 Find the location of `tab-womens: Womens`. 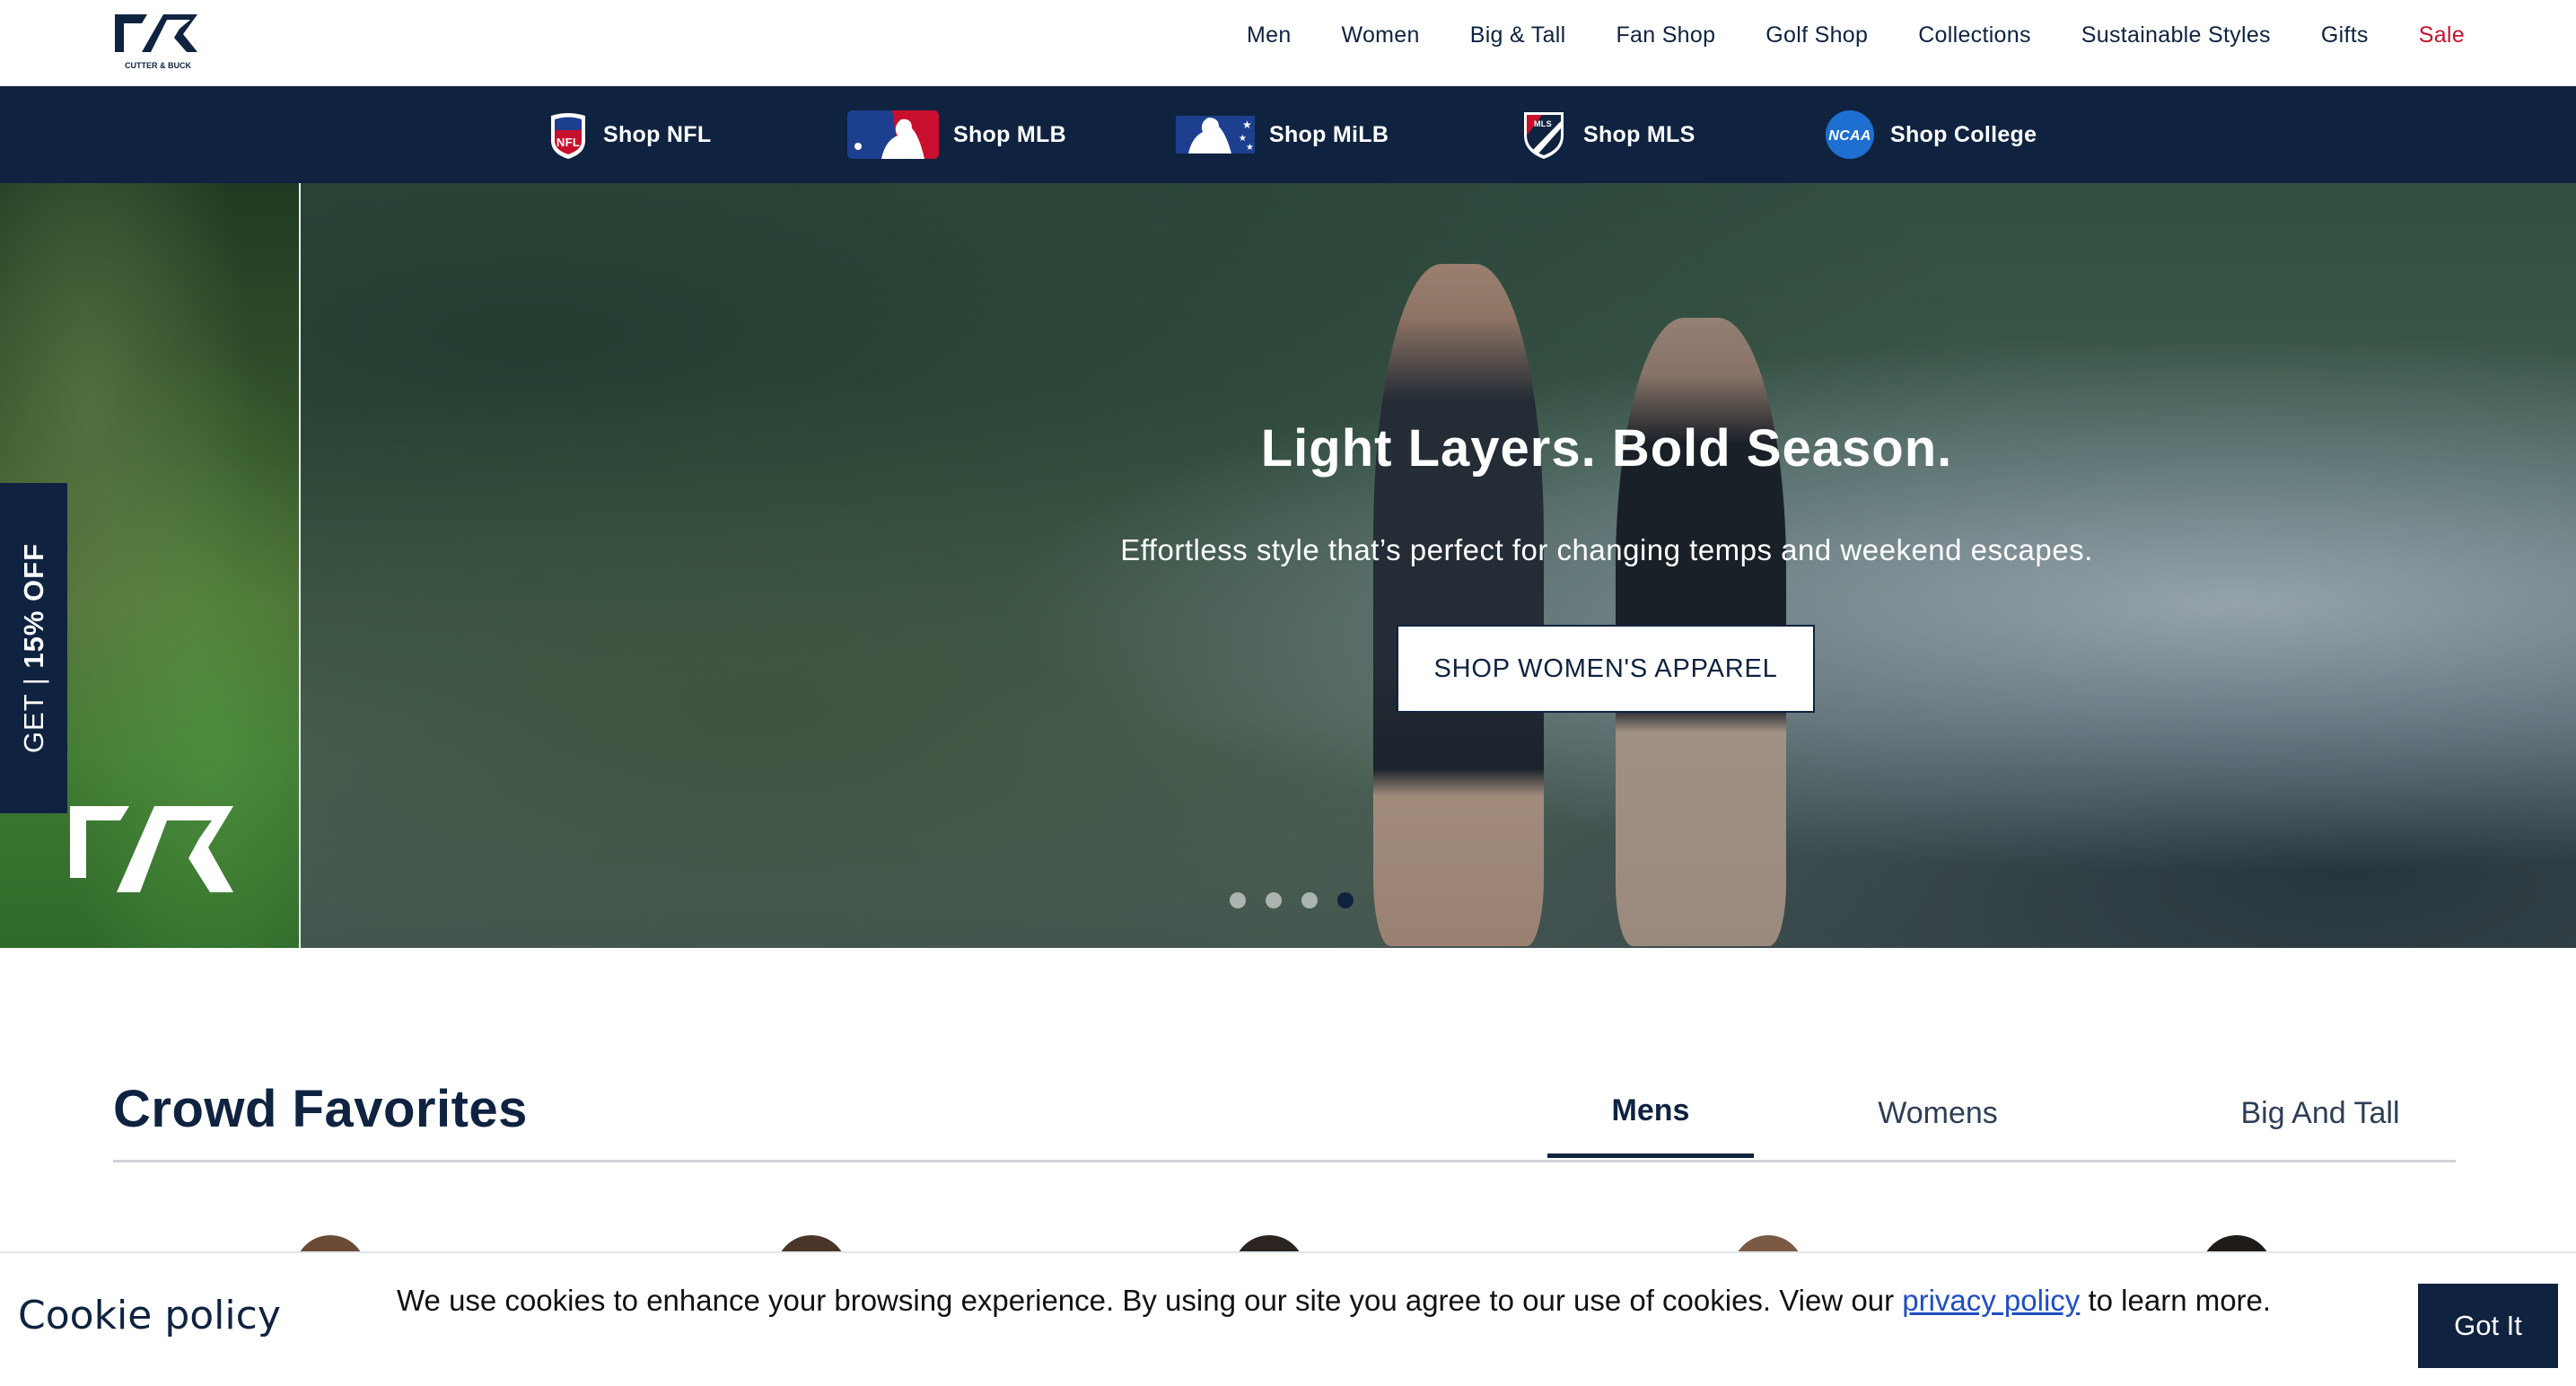

tab-womens: Womens is located at coordinates (1938, 1113).